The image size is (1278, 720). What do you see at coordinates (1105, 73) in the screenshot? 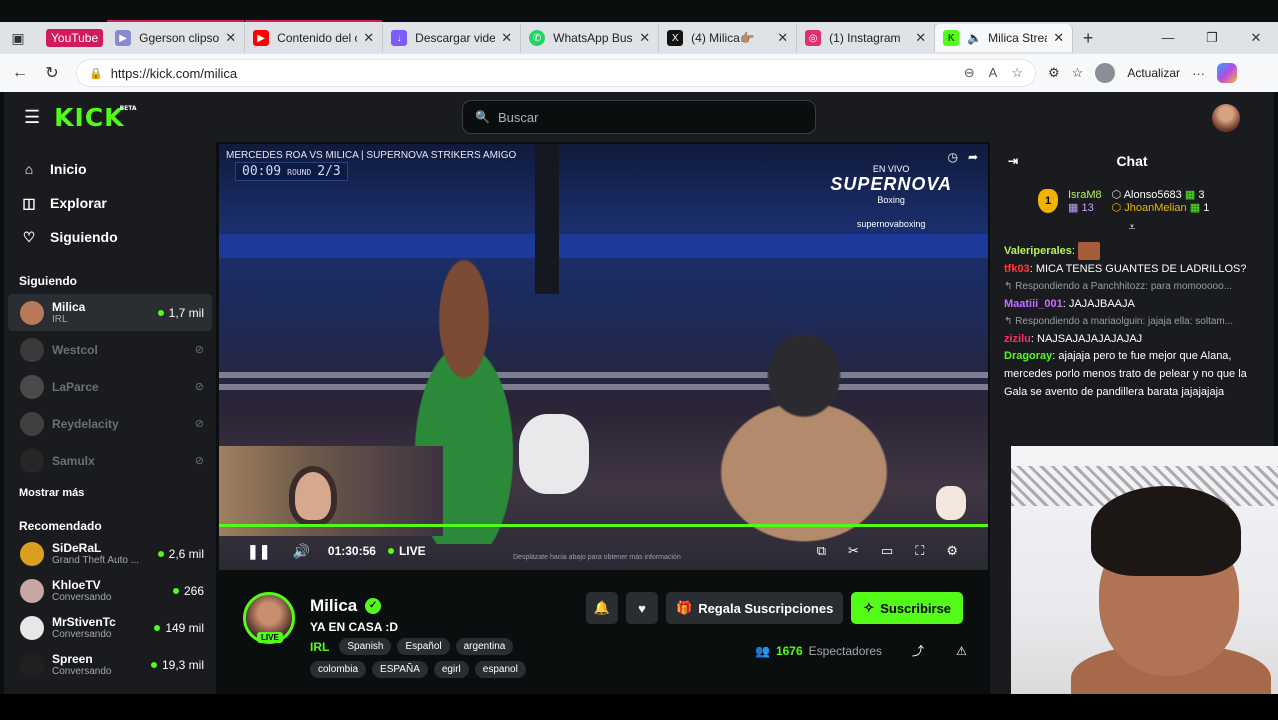
I see `profile-avatar` at bounding box center [1105, 73].